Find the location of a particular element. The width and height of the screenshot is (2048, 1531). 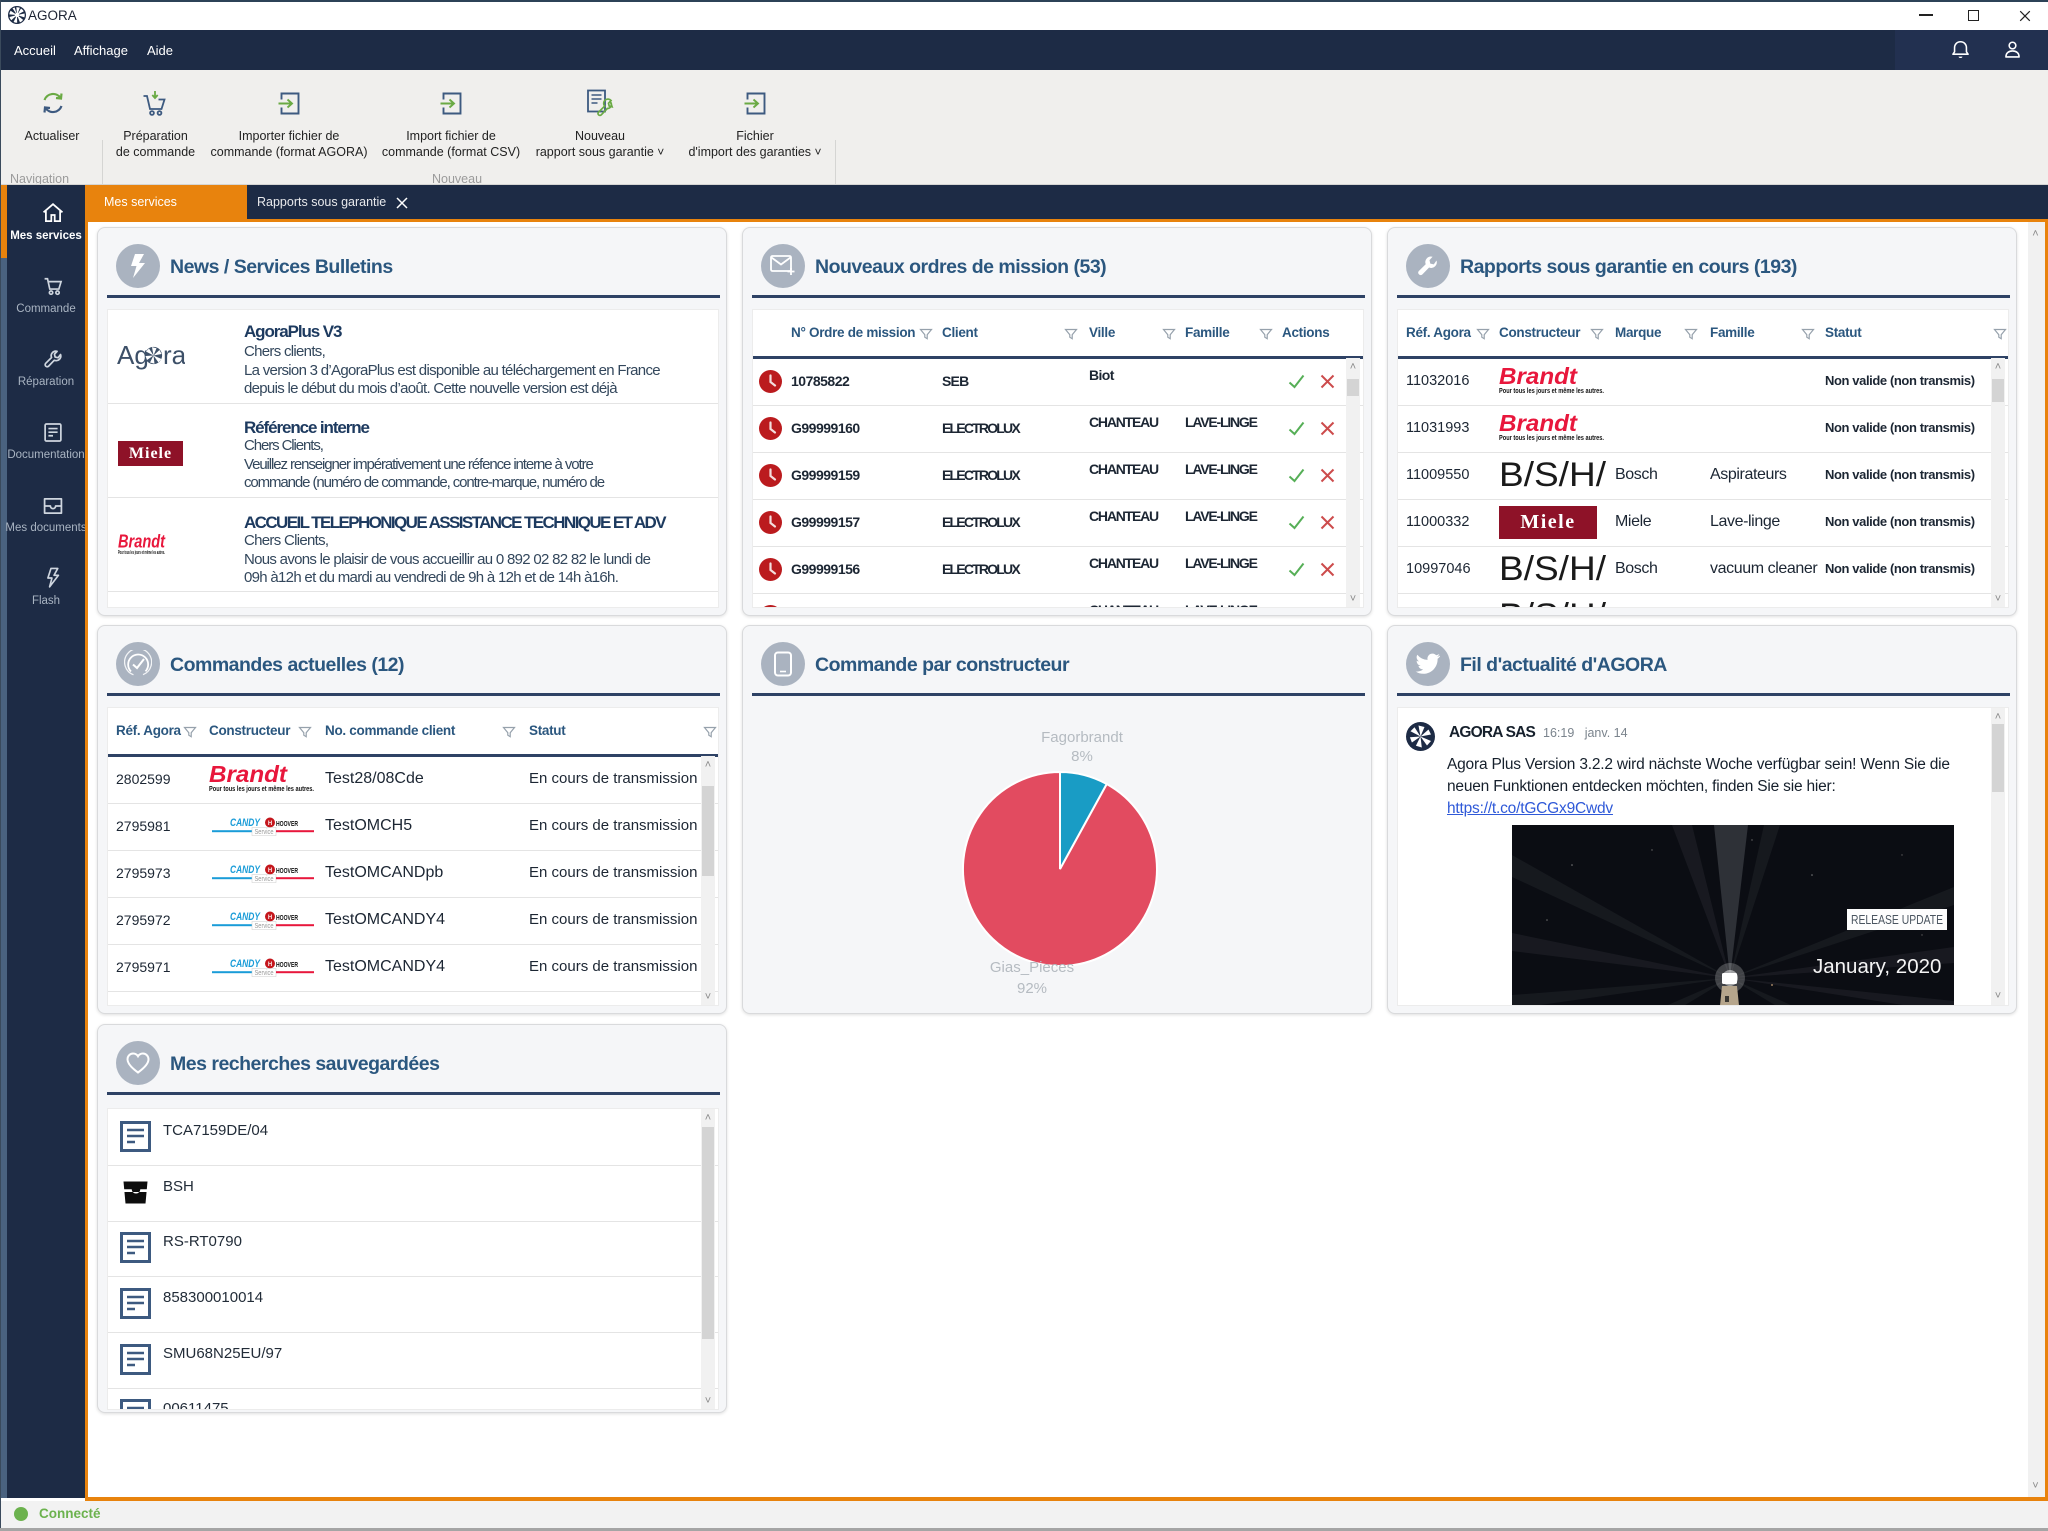

svg-text: ra is located at coordinates (174, 355).